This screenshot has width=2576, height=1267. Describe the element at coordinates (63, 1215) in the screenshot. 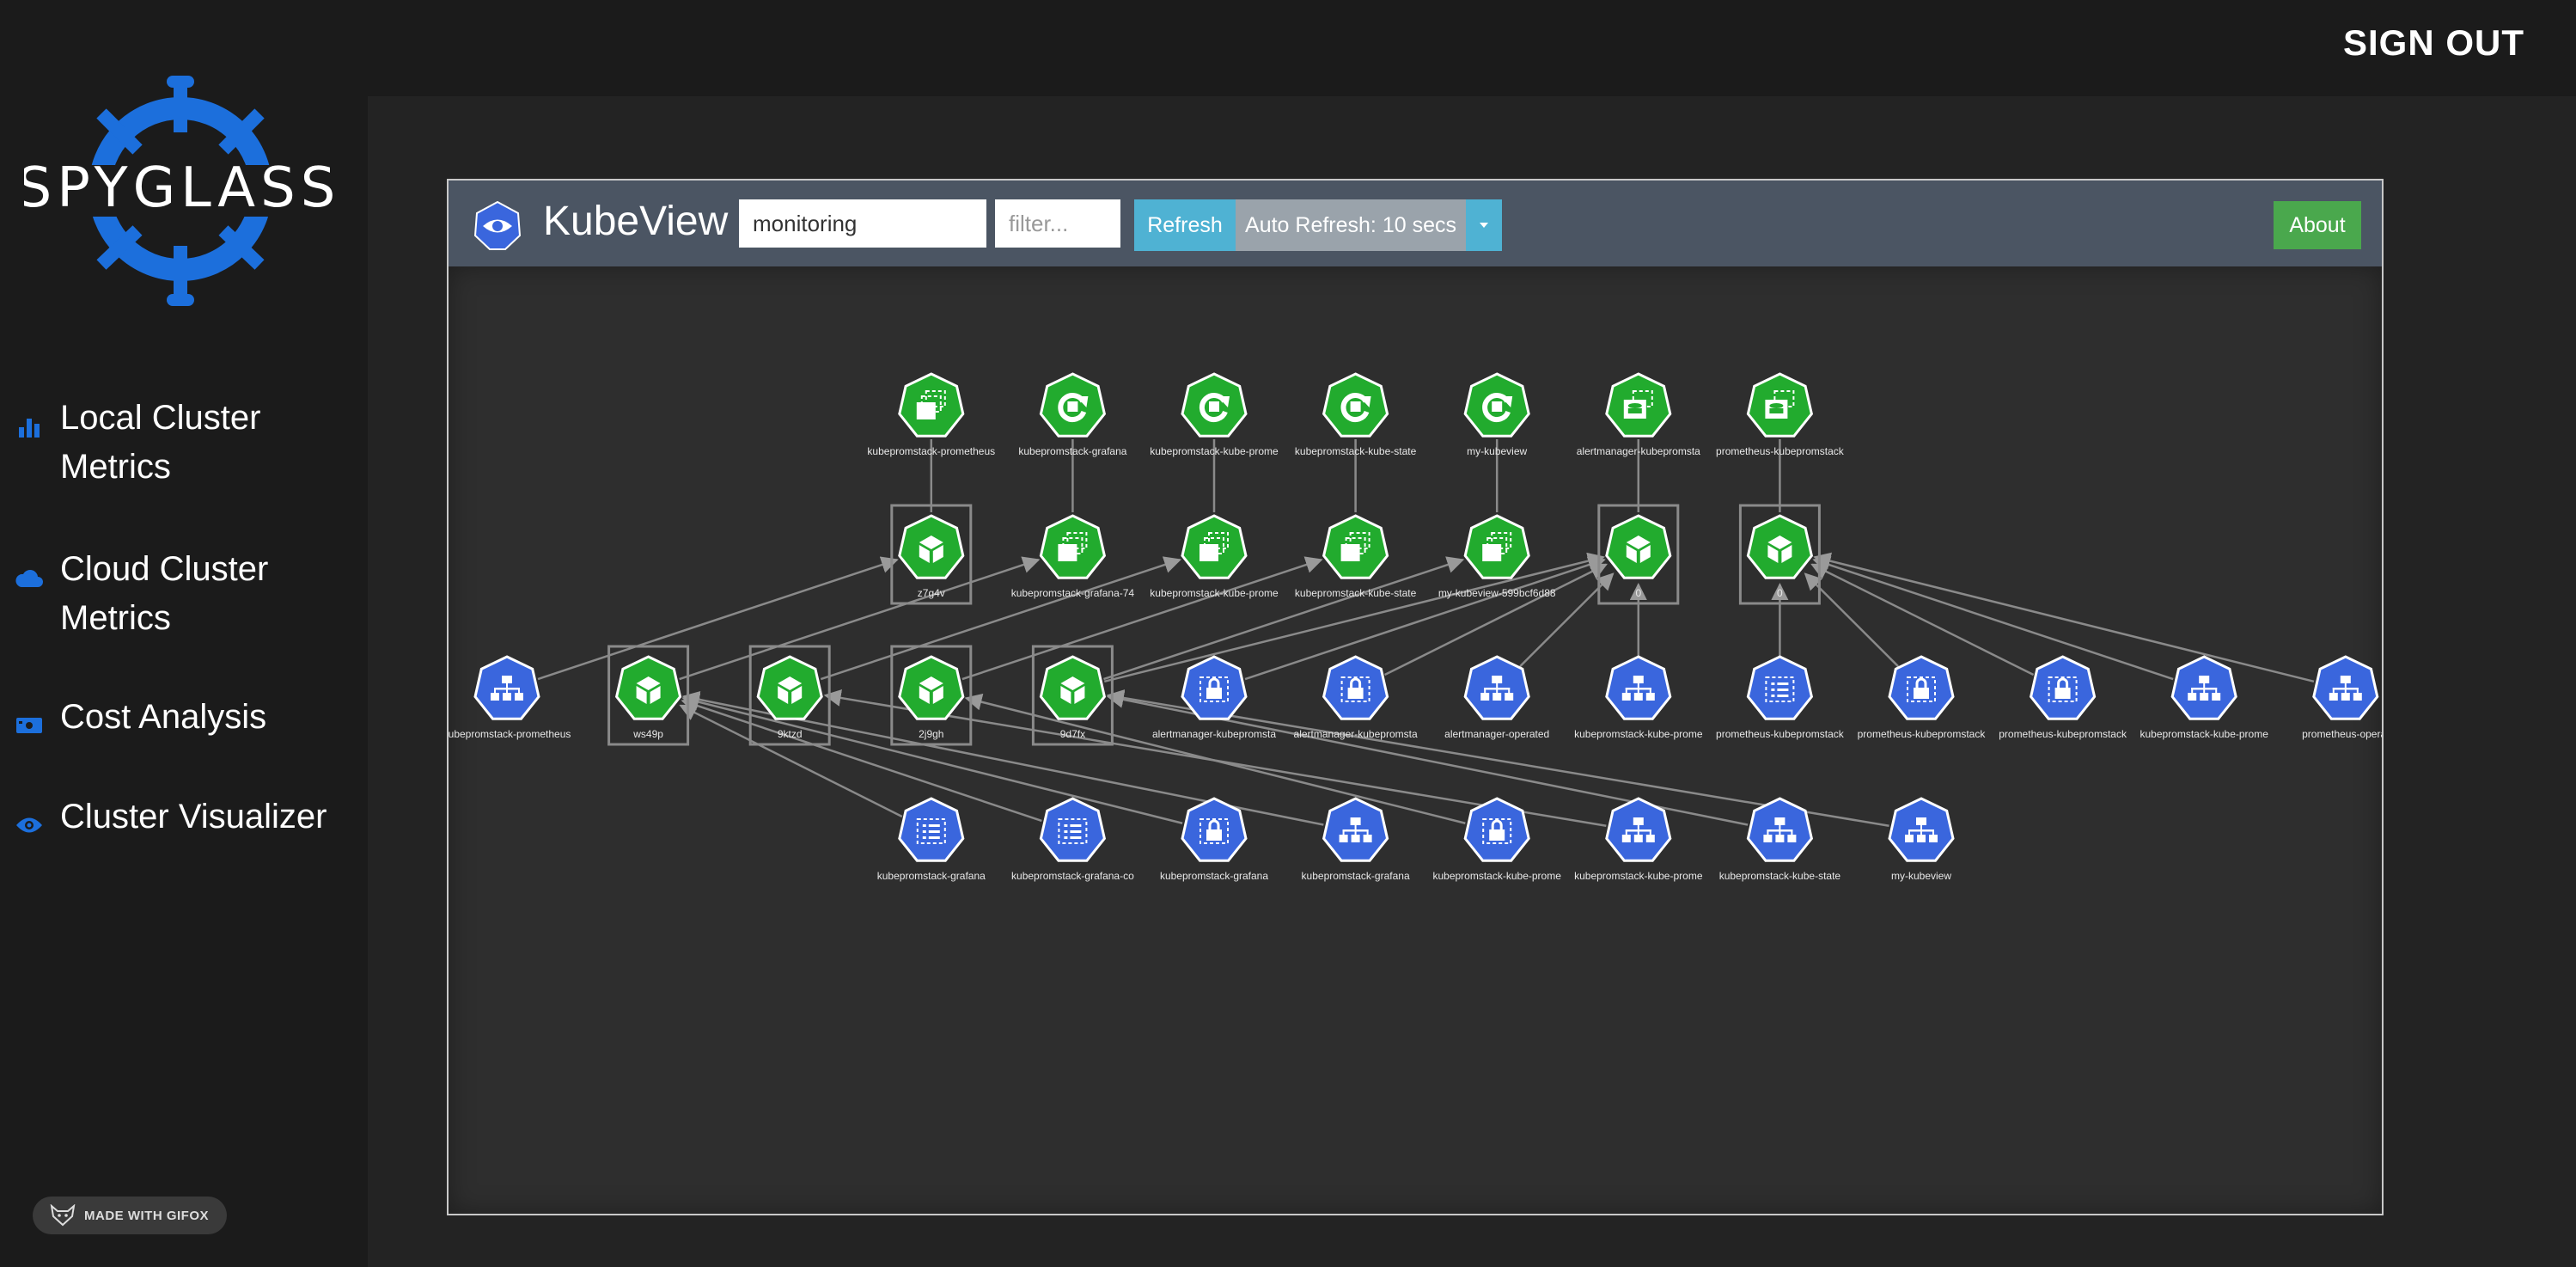

I see `fox-icon` at that location.